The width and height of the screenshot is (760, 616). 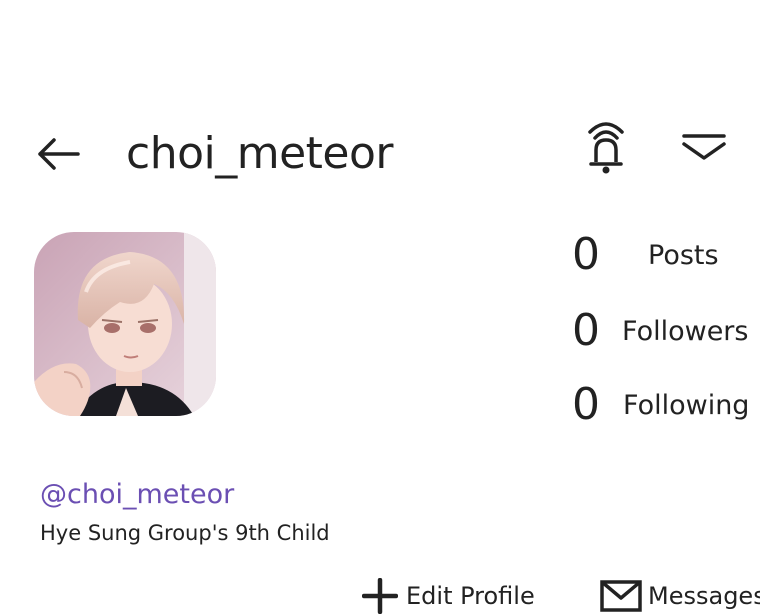 What do you see at coordinates (470, 596) in the screenshot?
I see `edit-profile-label: Edit Profile` at bounding box center [470, 596].